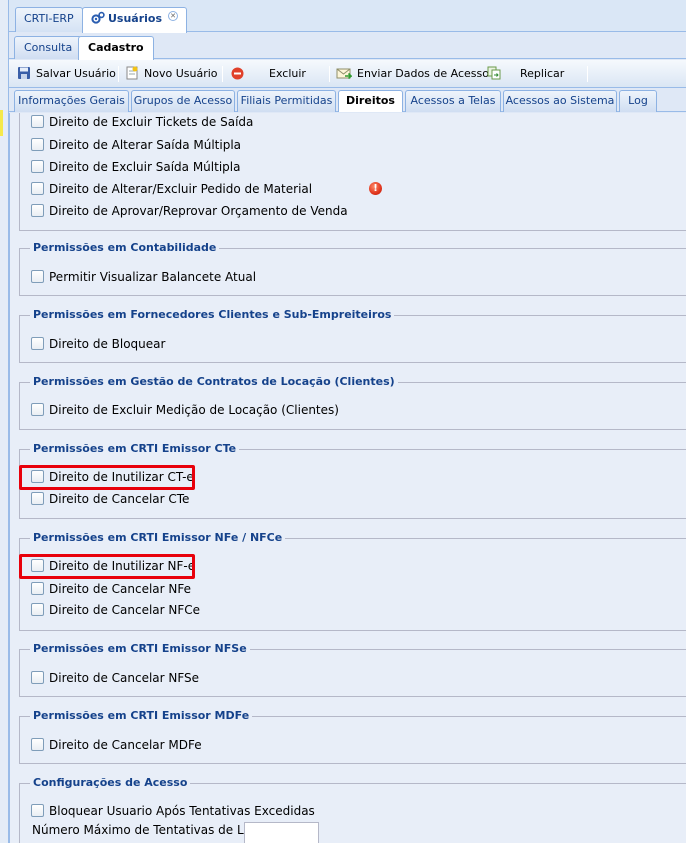 The width and height of the screenshot is (686, 843). I want to click on floppy-disk-icon, so click(24, 73).